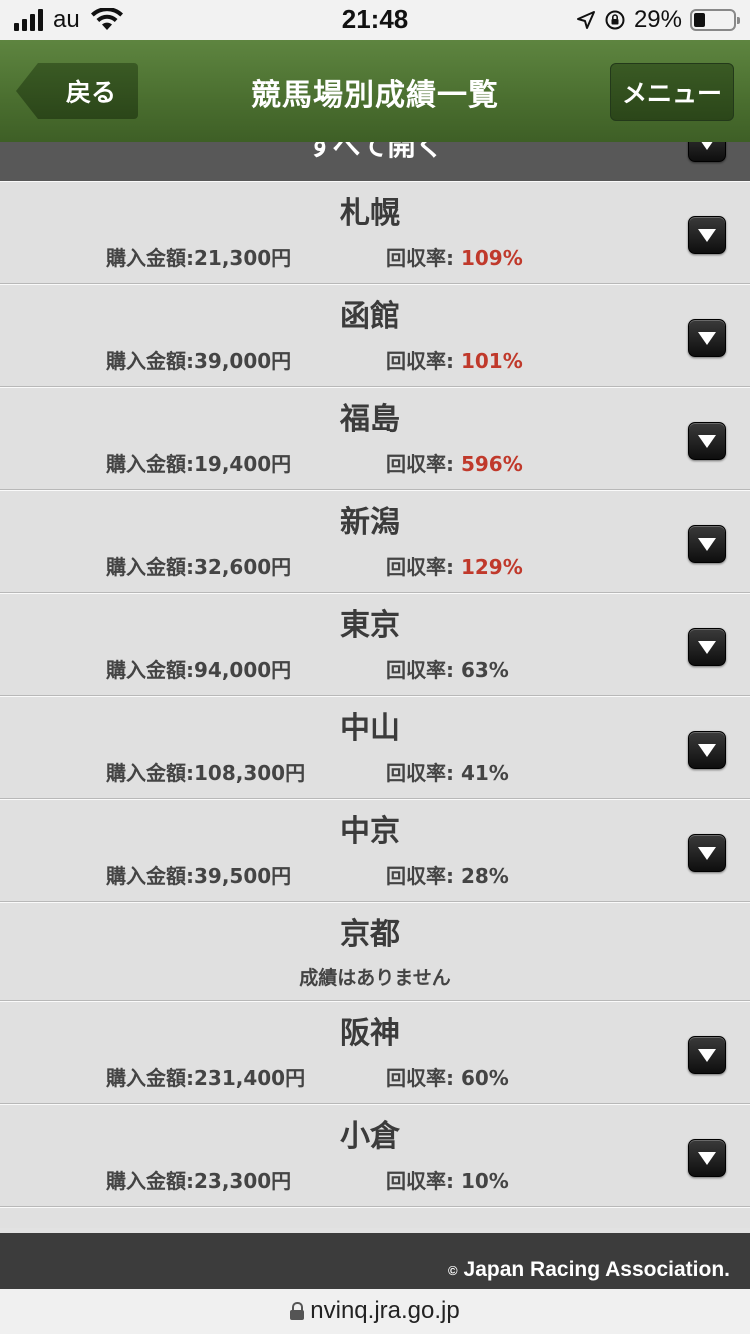 This screenshot has width=750, height=1334. Describe the element at coordinates (375, 335) in the screenshot. I see `track-row-hakodate: 函館 購入金額:39,000円 回収率: 101%` at that location.